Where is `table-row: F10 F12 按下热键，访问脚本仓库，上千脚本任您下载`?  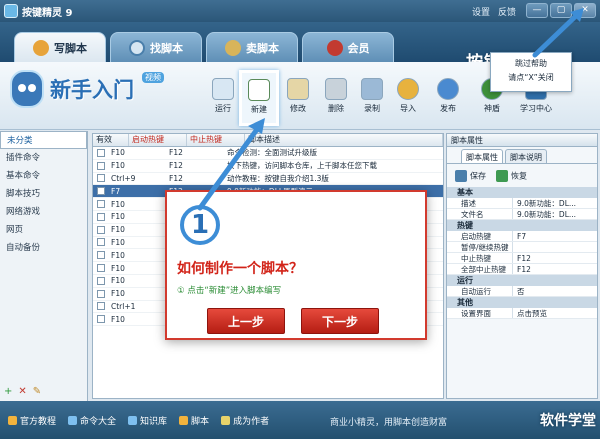
table-row: F10 F12 按下热键，访问脚本仓库，上千脚本任您下载 is located at coordinates (268, 166).